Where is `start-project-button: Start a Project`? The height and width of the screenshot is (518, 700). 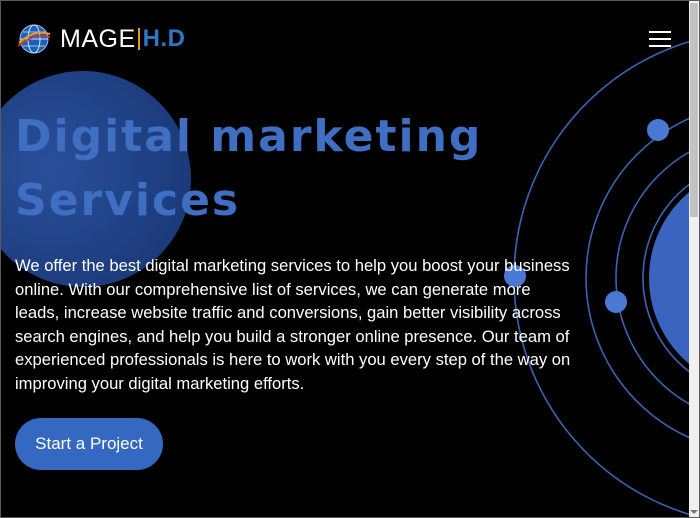
start-project-button: Start a Project is located at coordinates (89, 444).